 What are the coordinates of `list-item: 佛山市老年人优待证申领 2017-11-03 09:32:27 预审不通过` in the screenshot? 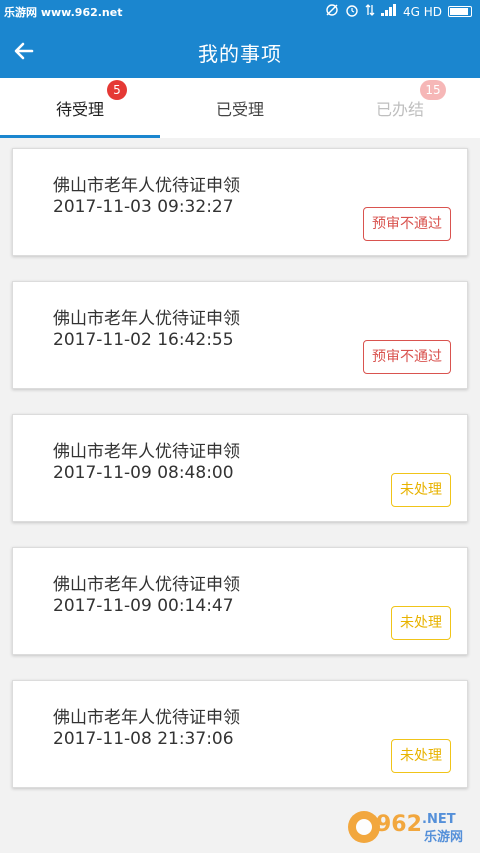 It's located at (240, 202).